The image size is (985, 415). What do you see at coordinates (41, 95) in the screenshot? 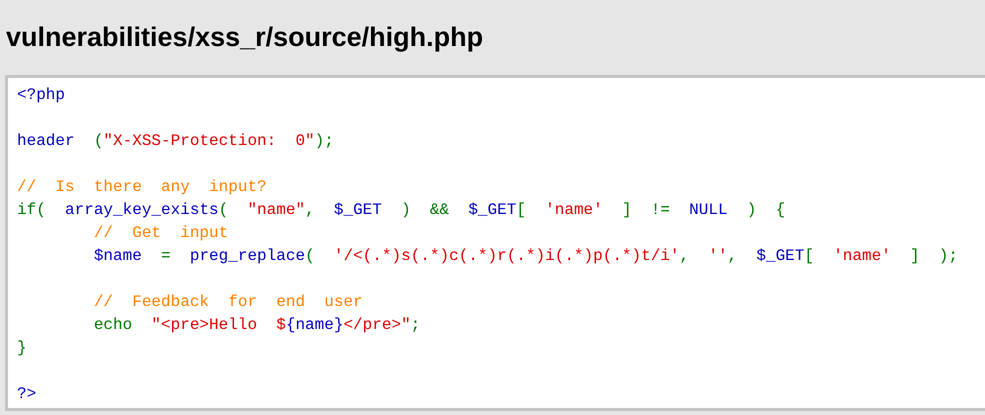
I see `code-line: <?php` at bounding box center [41, 95].